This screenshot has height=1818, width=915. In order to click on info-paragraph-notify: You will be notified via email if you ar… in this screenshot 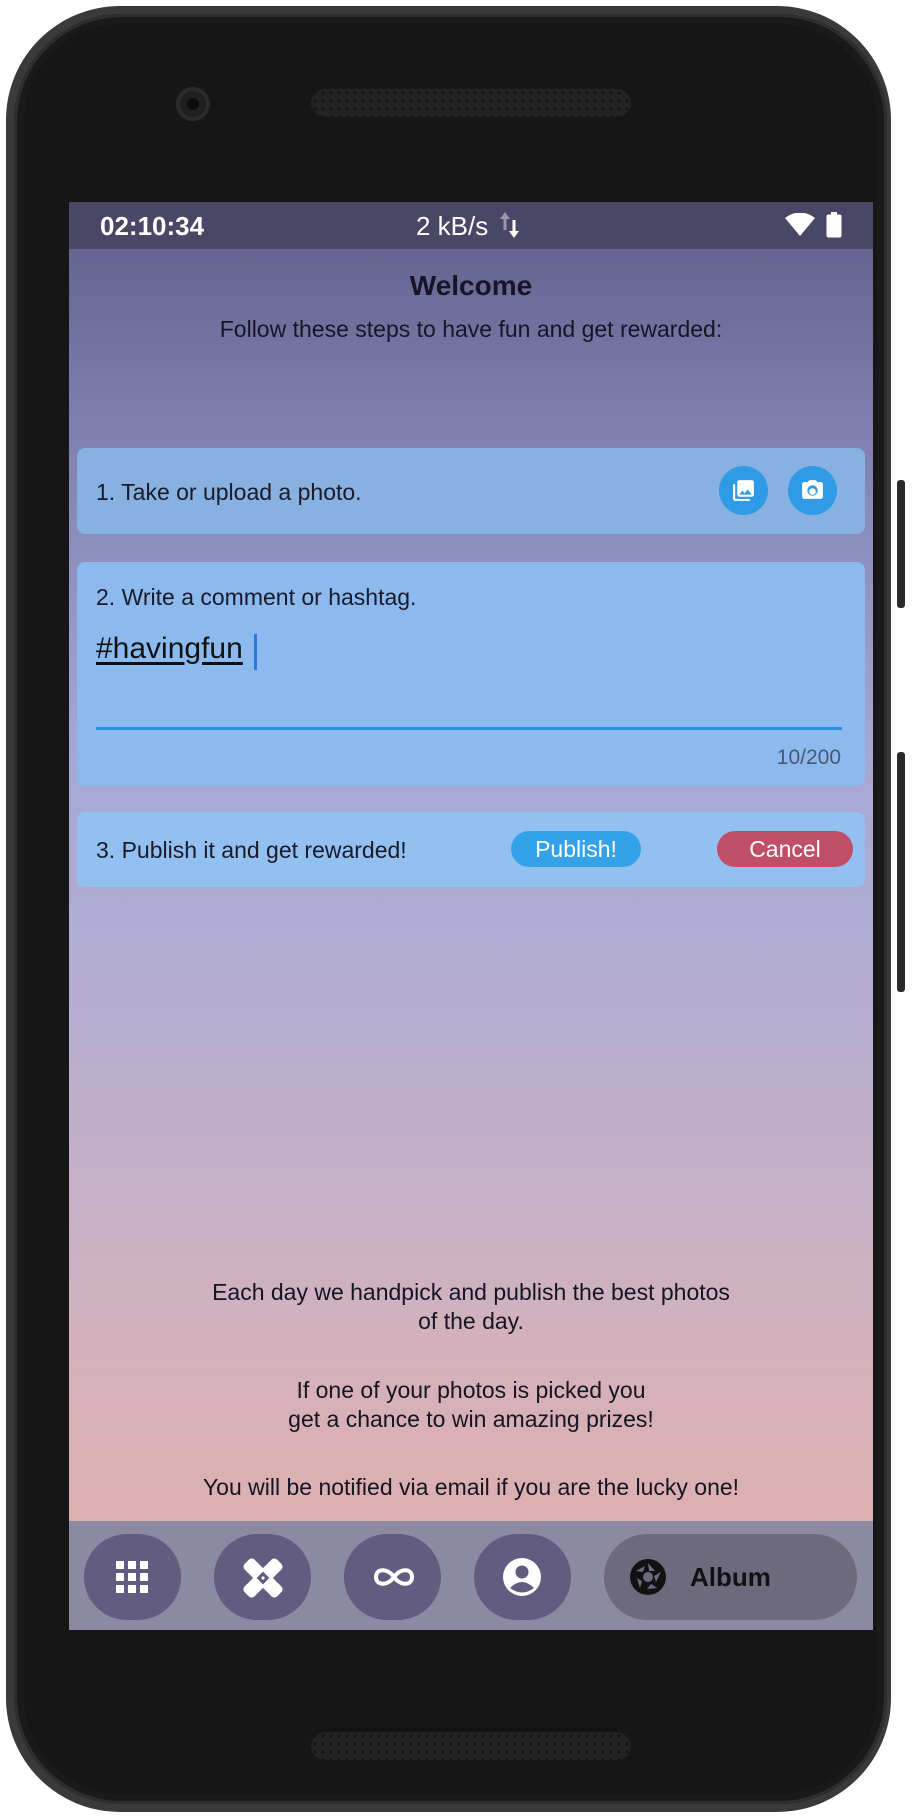, I will do `click(471, 1487)`.